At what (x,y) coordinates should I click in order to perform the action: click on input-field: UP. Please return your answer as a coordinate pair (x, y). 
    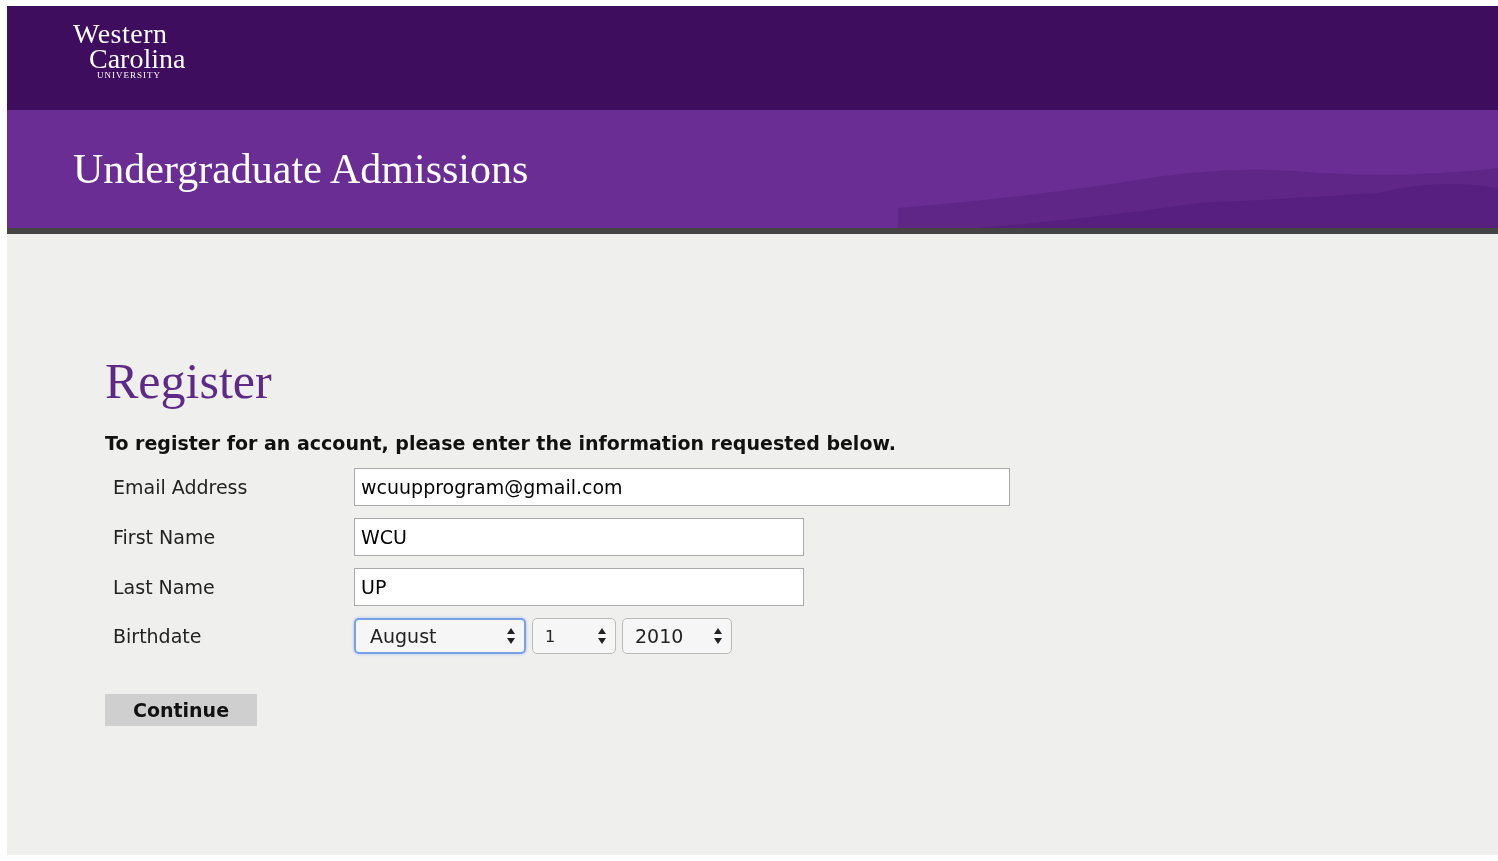
    Looking at the image, I should click on (579, 587).